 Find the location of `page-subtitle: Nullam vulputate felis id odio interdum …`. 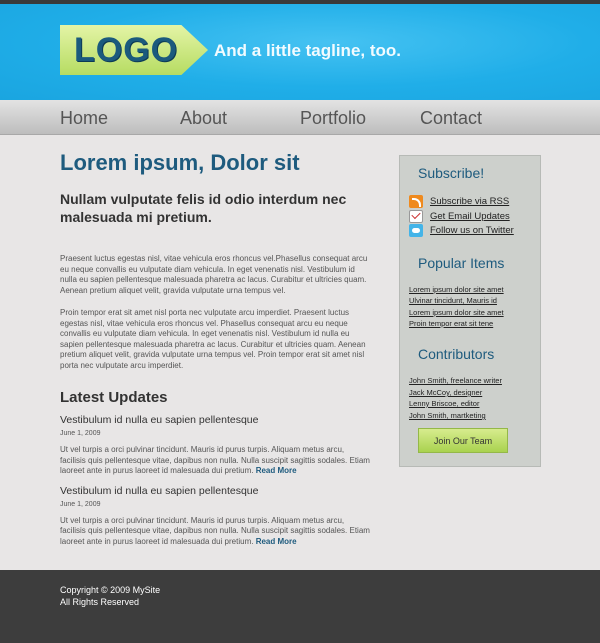

page-subtitle: Nullam vulputate felis id odio interdum … is located at coordinates (203, 208).